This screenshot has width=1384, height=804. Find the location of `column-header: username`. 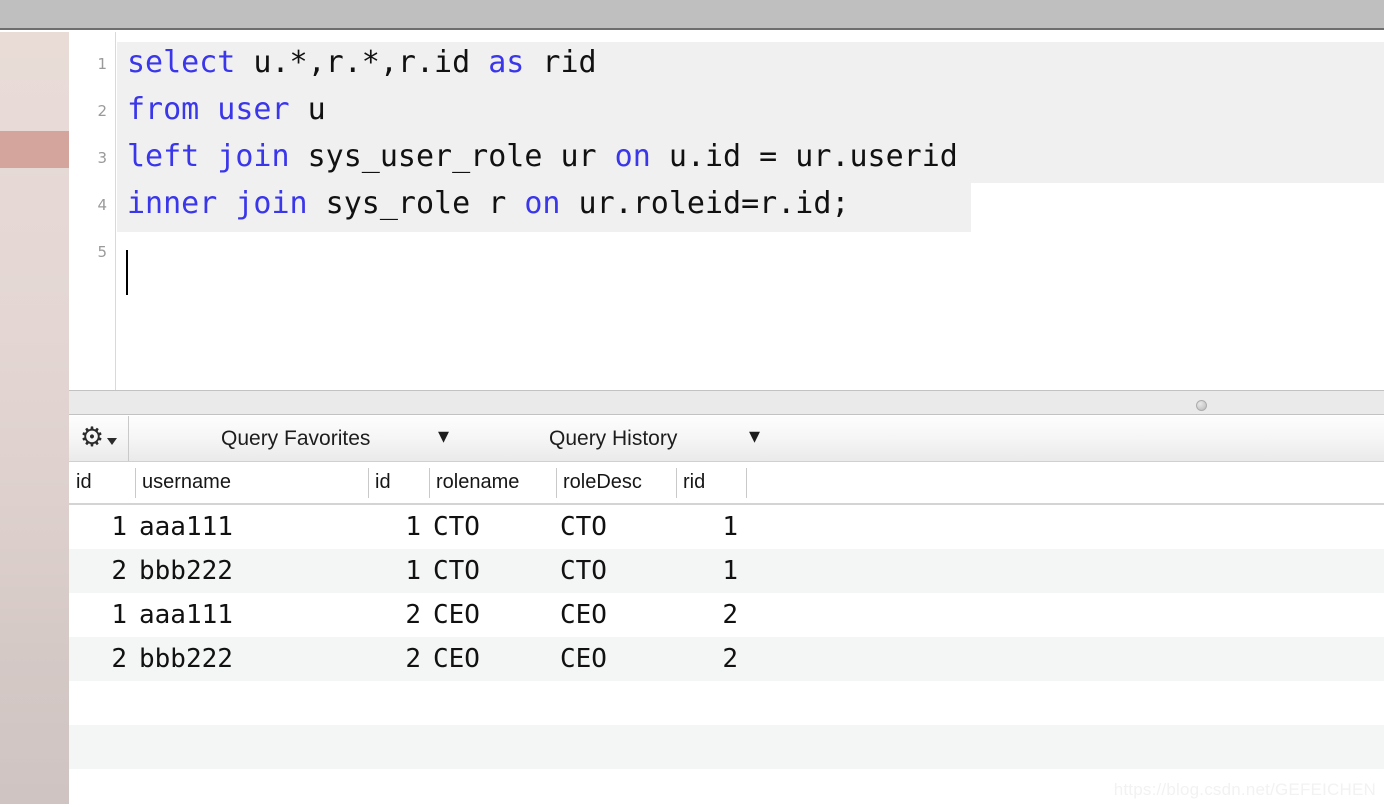

column-header: username is located at coordinates (251, 482).